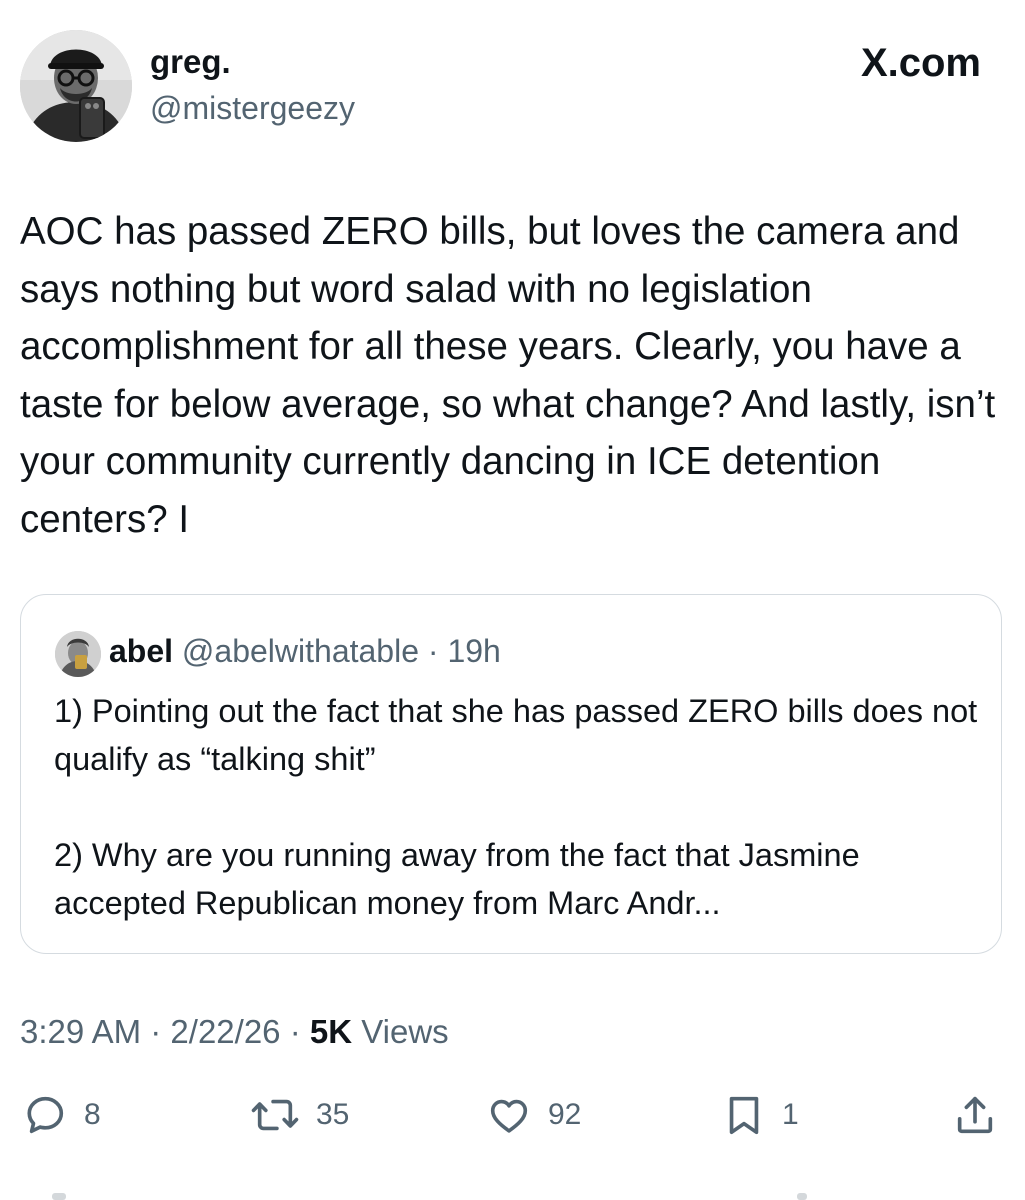 The image size is (1025, 1200). Describe the element at coordinates (45, 1115) in the screenshot. I see `reply-icon` at that location.